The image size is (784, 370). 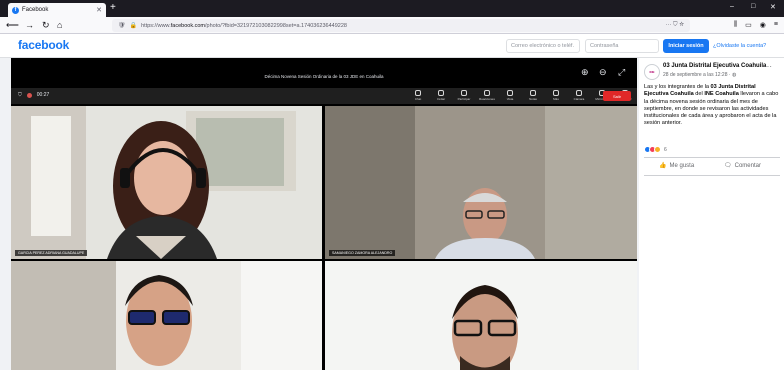 I want to click on participate-button: Participar, so click(x=464, y=96).